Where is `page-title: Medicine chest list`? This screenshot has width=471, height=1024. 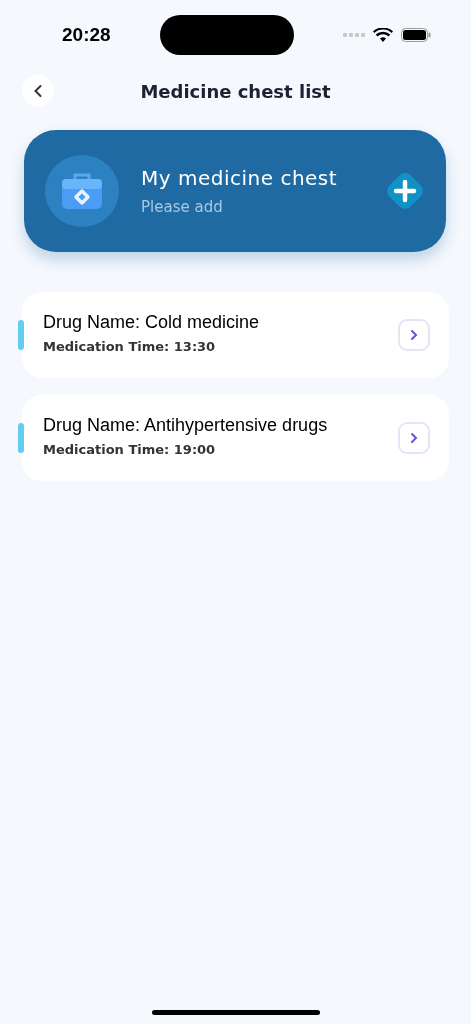 page-title: Medicine chest list is located at coordinates (235, 91).